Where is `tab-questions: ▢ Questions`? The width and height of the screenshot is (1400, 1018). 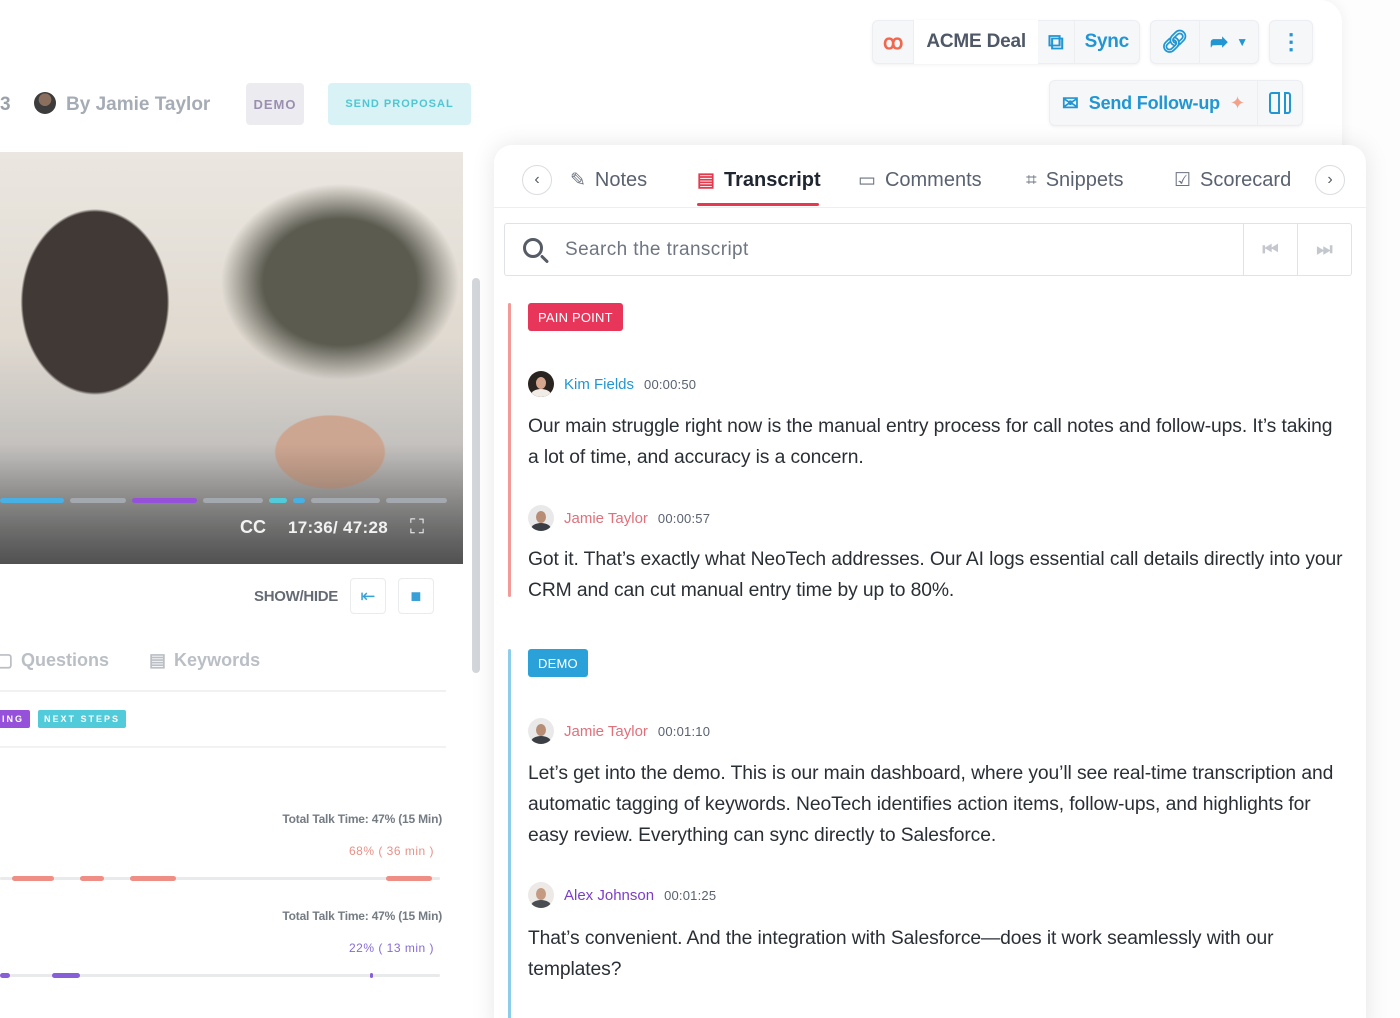 tab-questions: ▢ Questions is located at coordinates (54, 660).